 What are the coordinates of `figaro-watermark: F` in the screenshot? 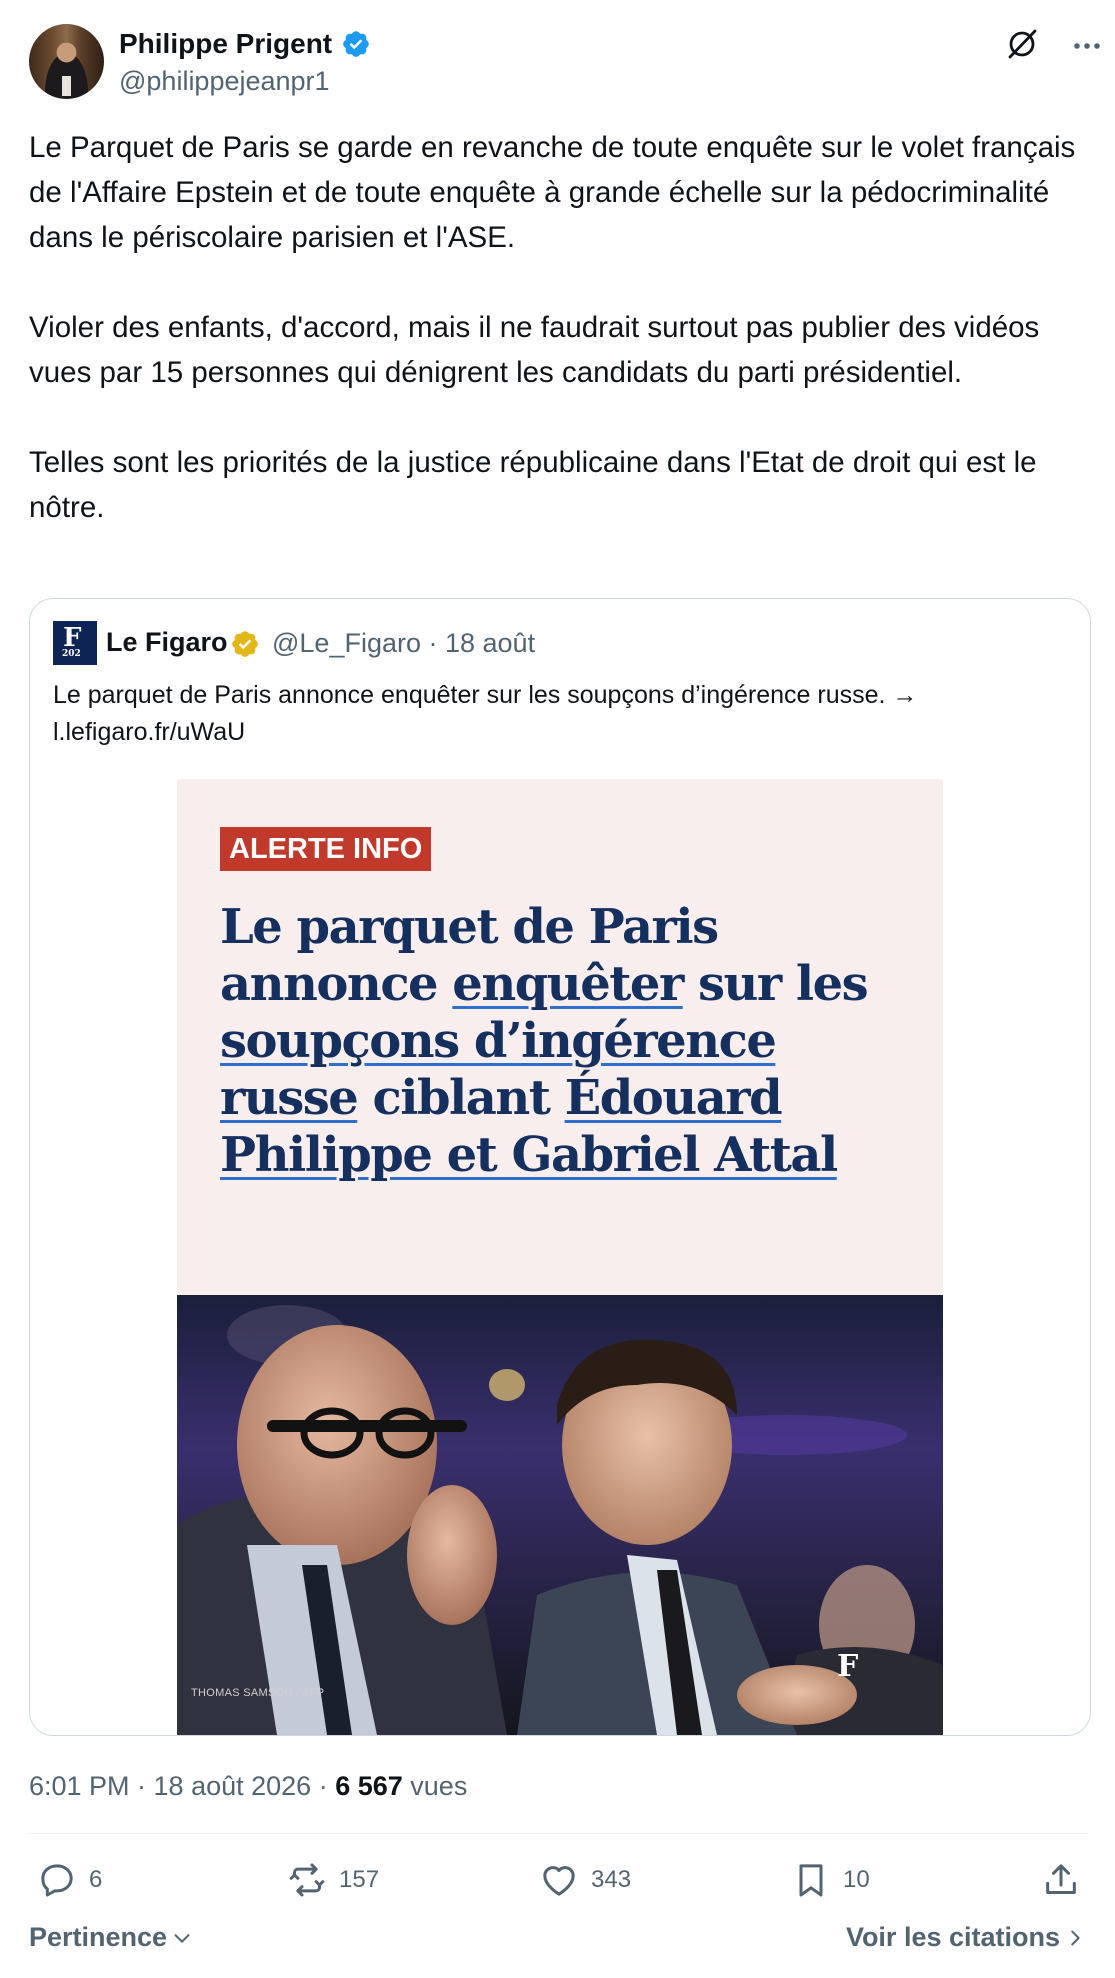 It's located at (848, 1666).